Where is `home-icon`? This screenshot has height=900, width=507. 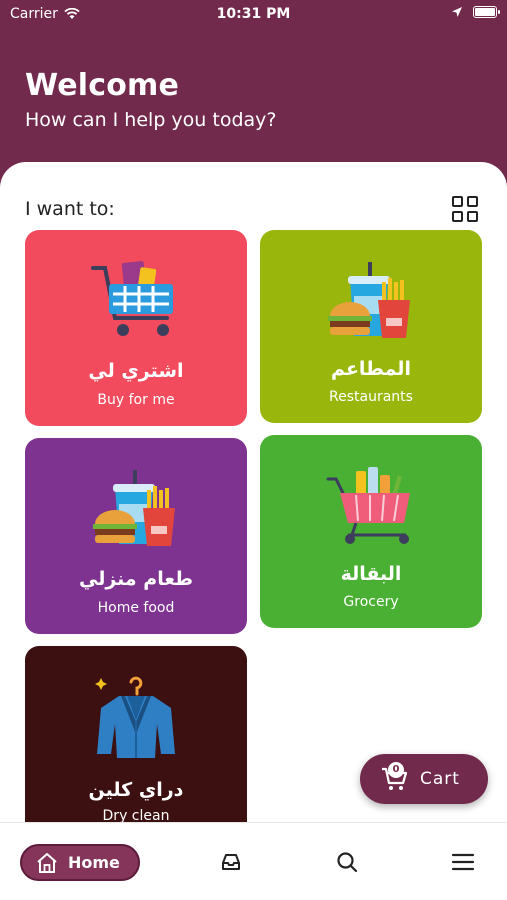 home-icon is located at coordinates (47, 862).